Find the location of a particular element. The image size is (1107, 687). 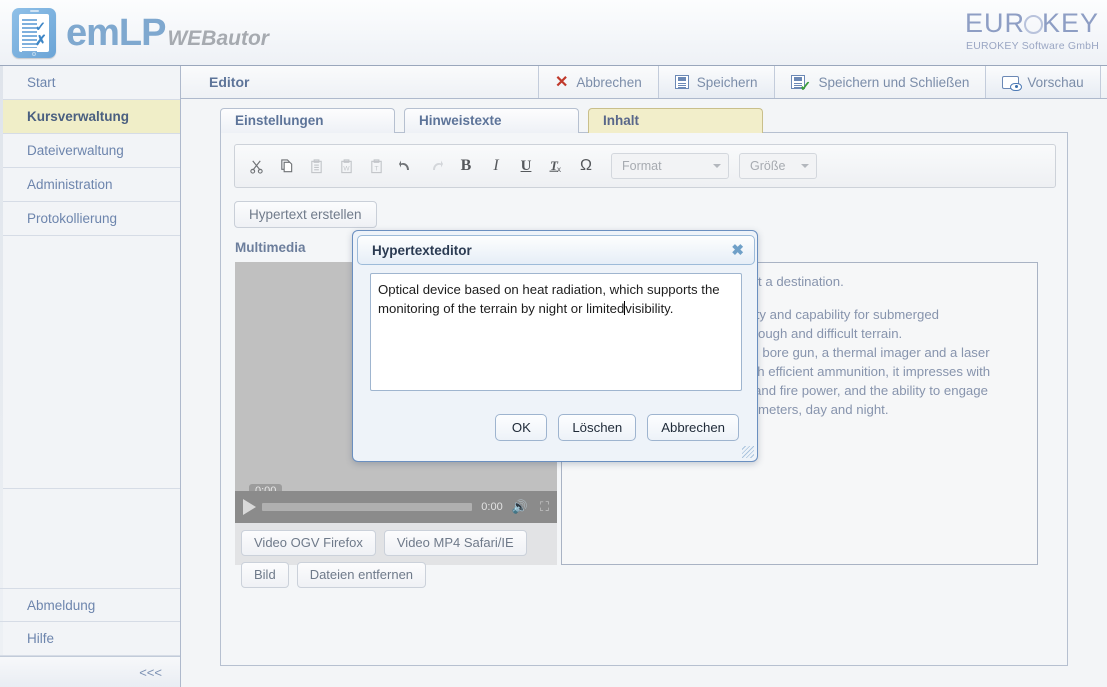

sidebar-item-kursverwaltung: Kursverwaltung is located at coordinates (90, 117).